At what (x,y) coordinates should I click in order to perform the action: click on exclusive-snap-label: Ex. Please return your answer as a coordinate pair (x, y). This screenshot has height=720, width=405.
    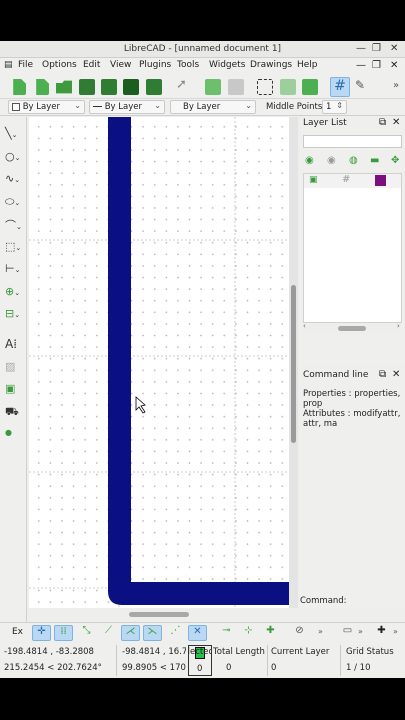
    Looking at the image, I should click on (17, 632).